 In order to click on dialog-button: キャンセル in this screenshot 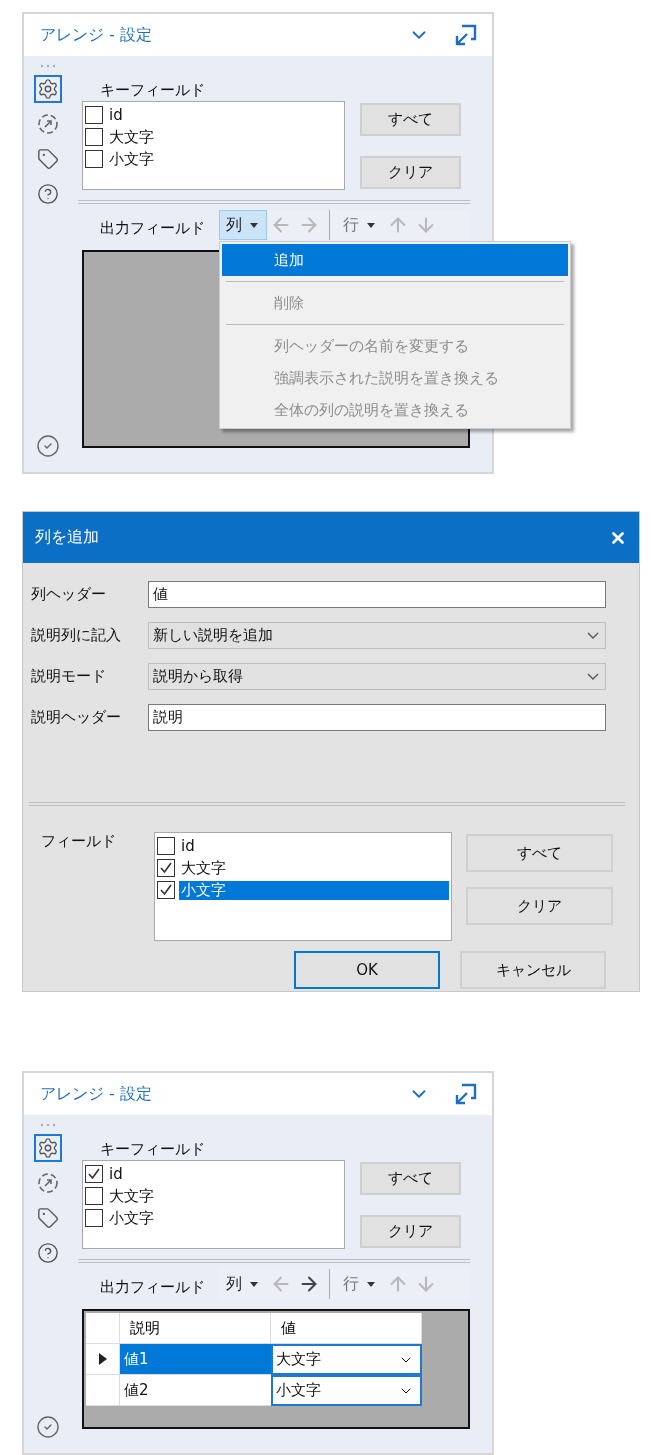, I will do `click(533, 970)`.